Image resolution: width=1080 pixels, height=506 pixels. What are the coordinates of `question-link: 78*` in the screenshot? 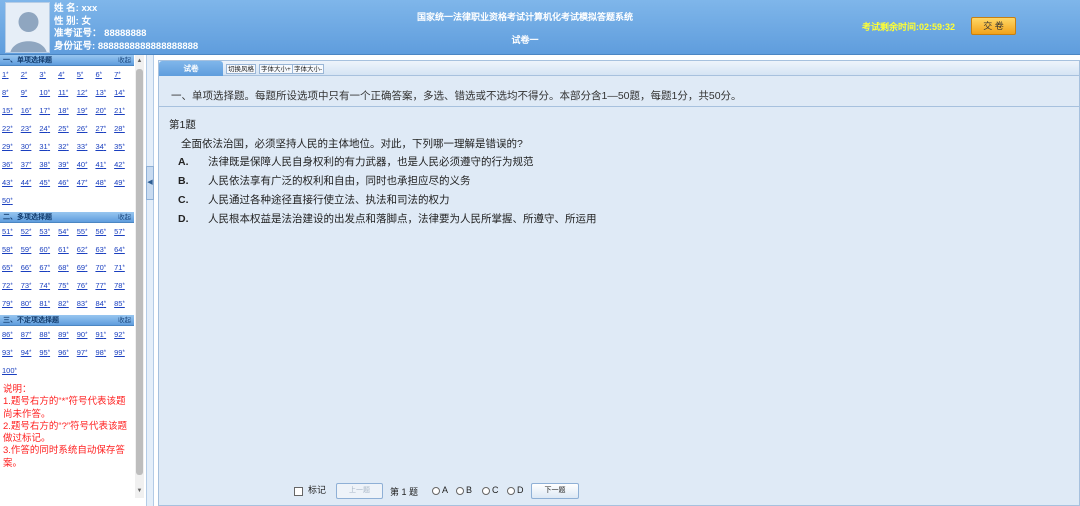 It's located at (123, 288).